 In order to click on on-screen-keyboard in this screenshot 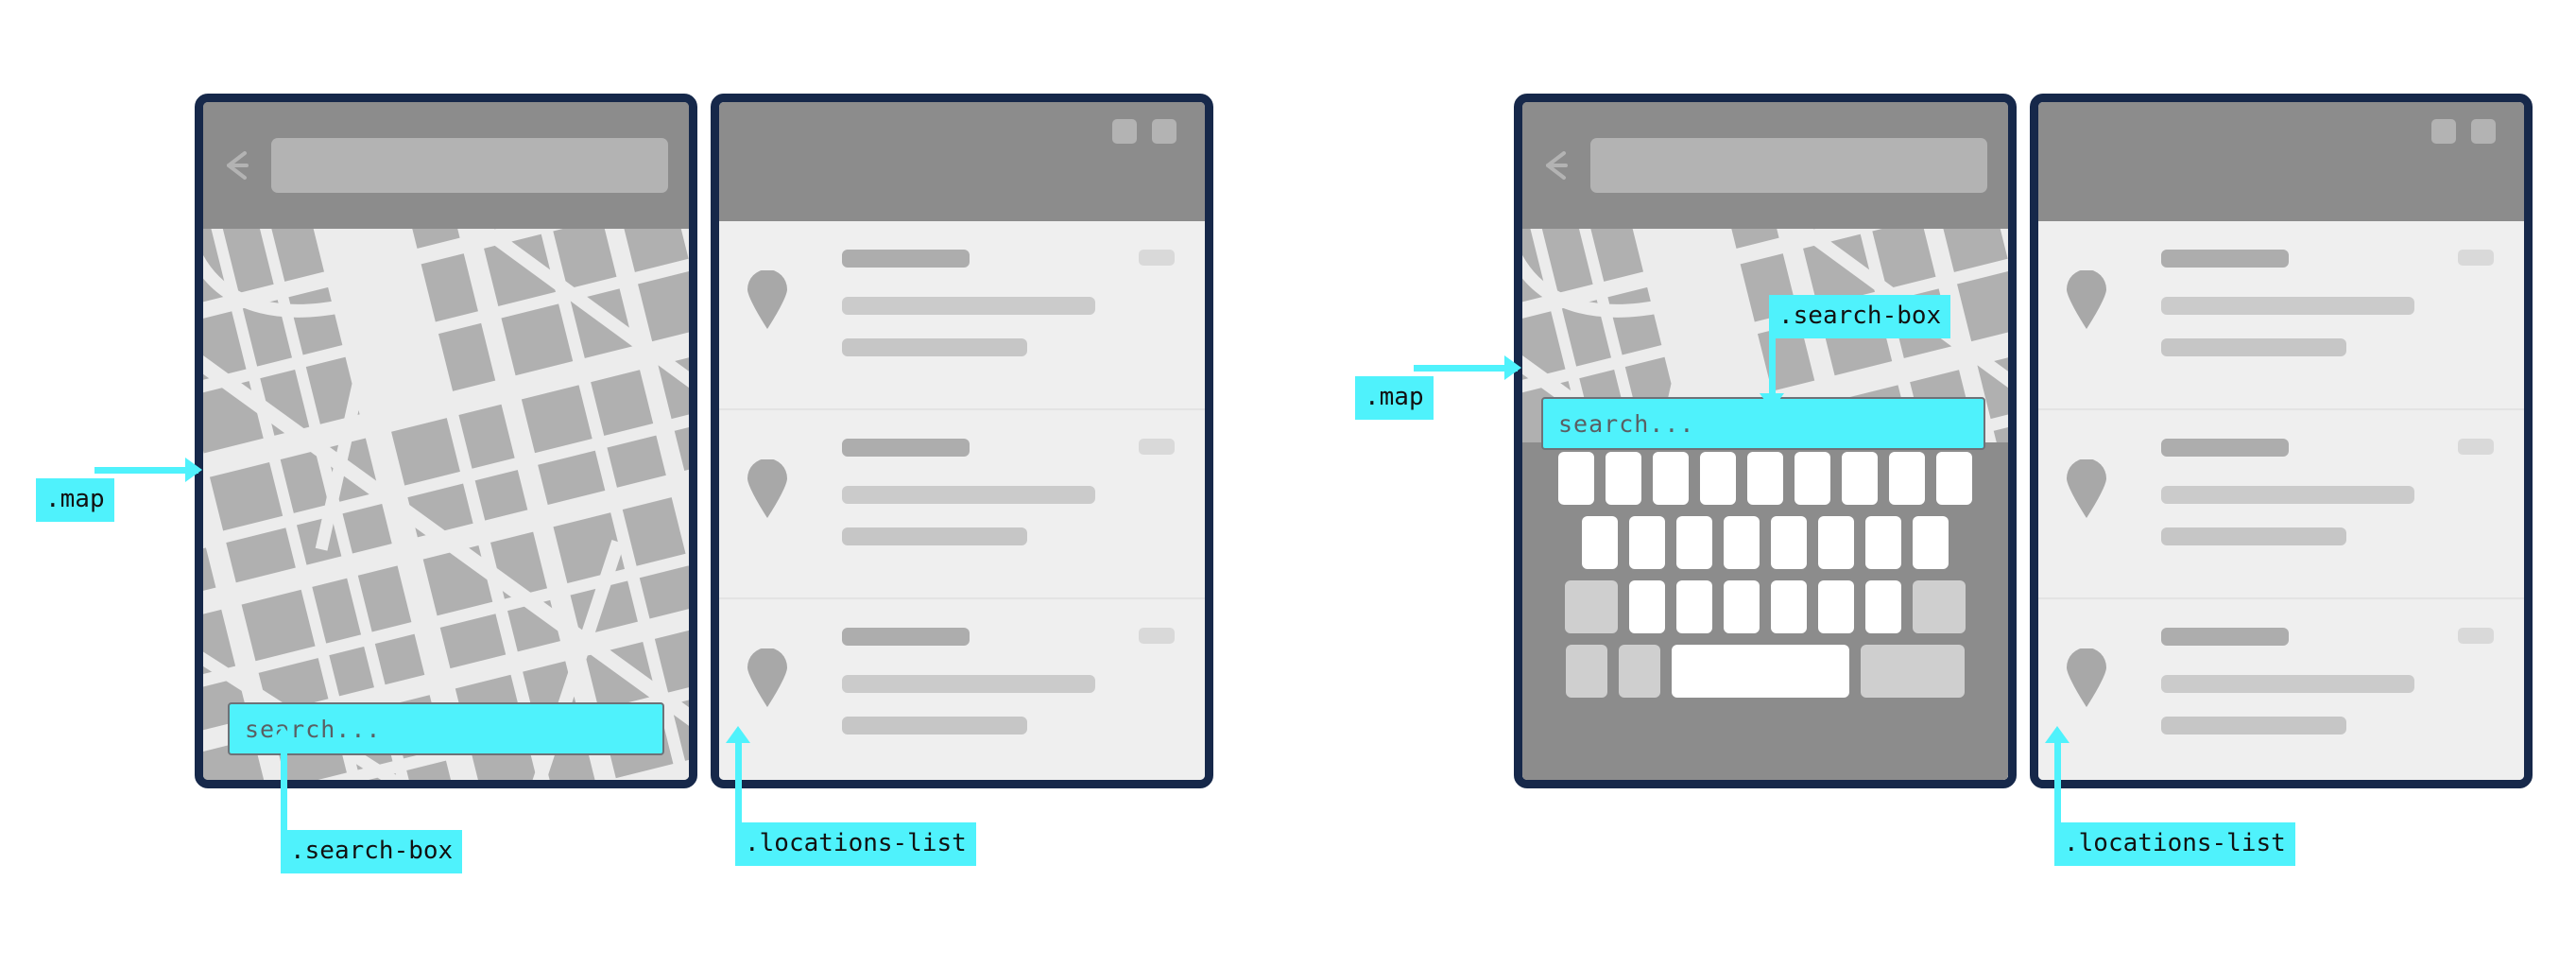, I will do `click(1765, 611)`.